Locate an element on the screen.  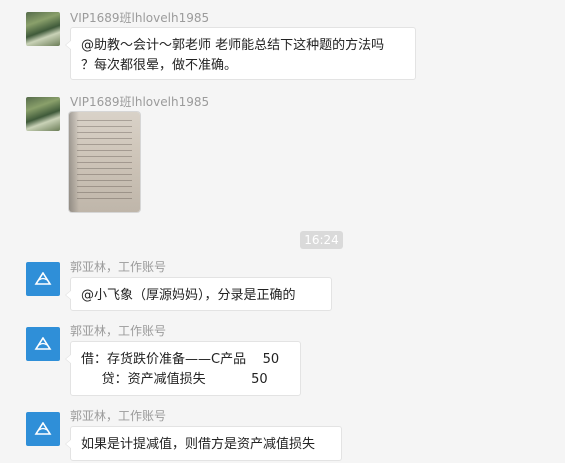
message-bubble: @小飞象（厚源妈妈），分录是正确的 is located at coordinates (198, 294).